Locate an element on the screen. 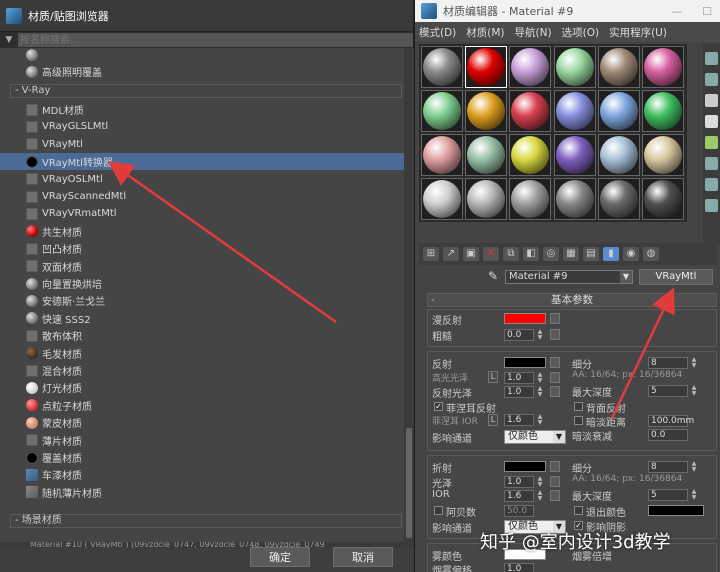 The image size is (720, 572). back-side-reflect-checkbox is located at coordinates (578, 406).